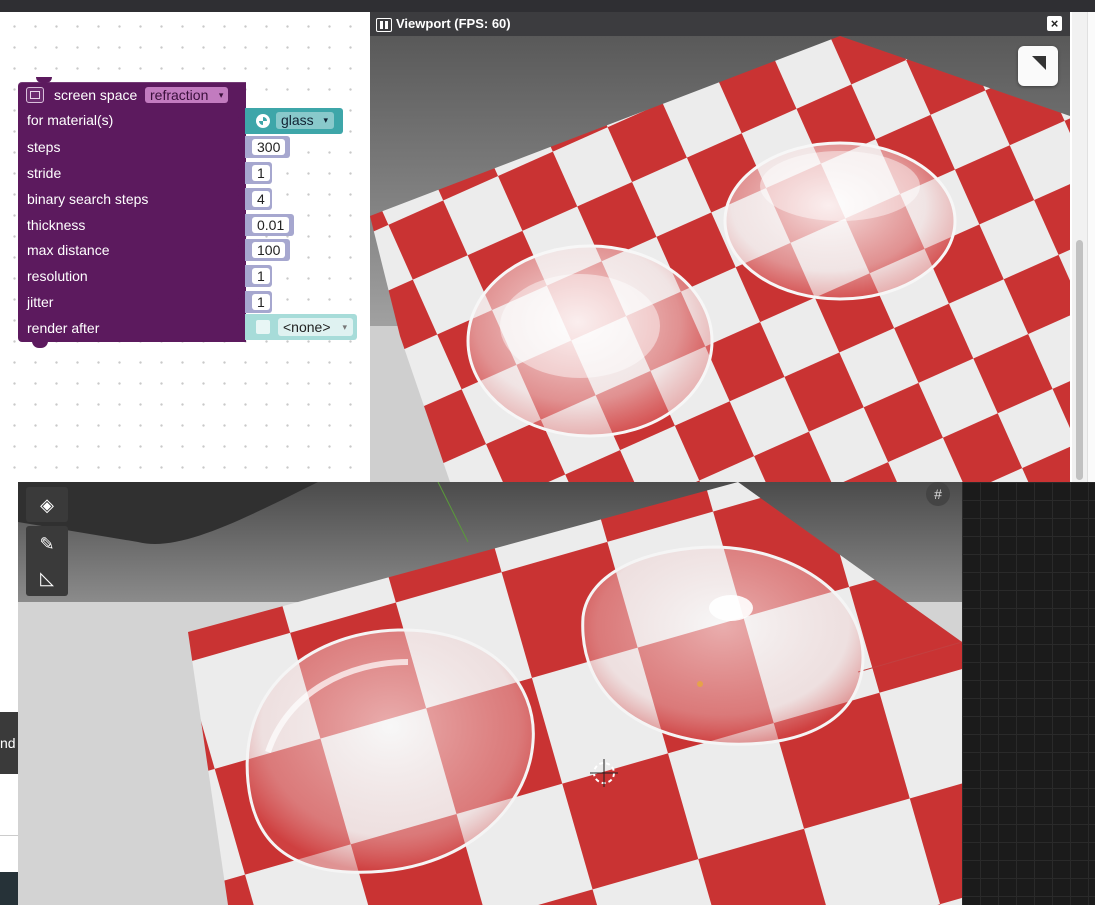 Image resolution: width=1095 pixels, height=905 pixels. Describe the element at coordinates (63, 328) in the screenshot. I see `label-render-after: render after` at that location.